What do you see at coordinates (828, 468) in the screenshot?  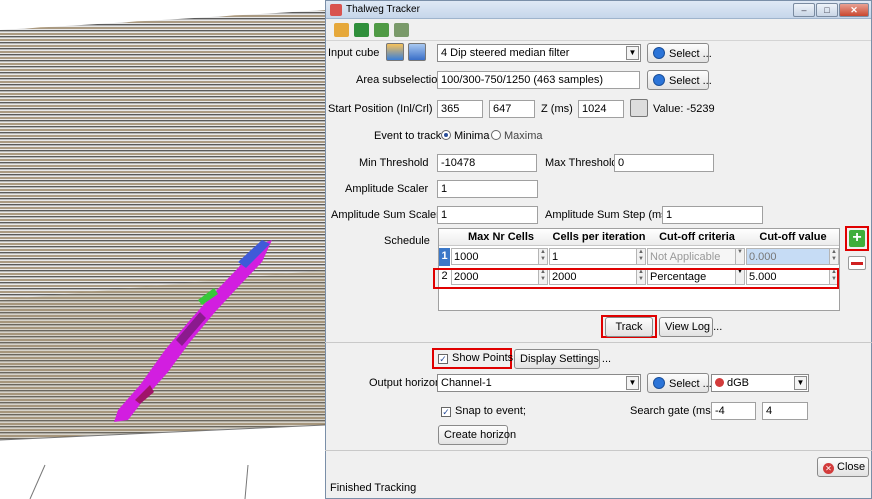 I see `close-icon: ✕` at bounding box center [828, 468].